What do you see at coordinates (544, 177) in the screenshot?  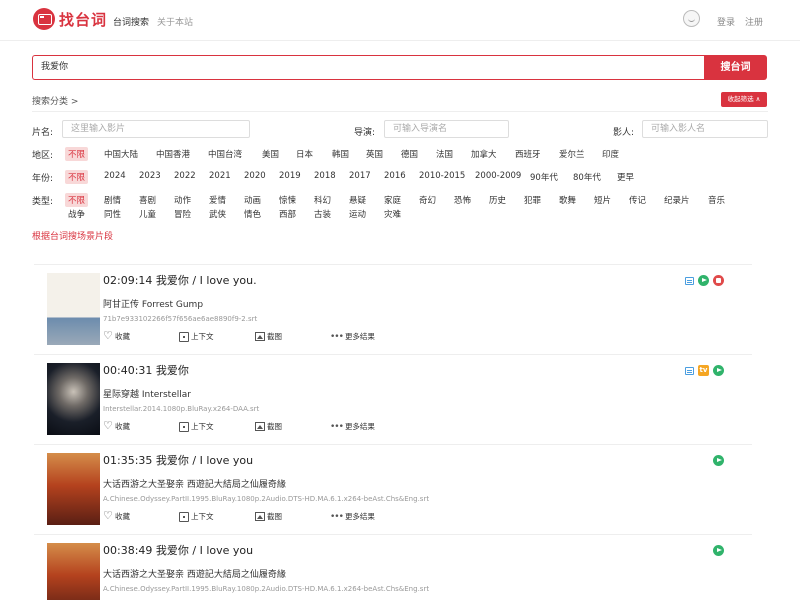 I see `year-chip-12: 90年代` at bounding box center [544, 177].